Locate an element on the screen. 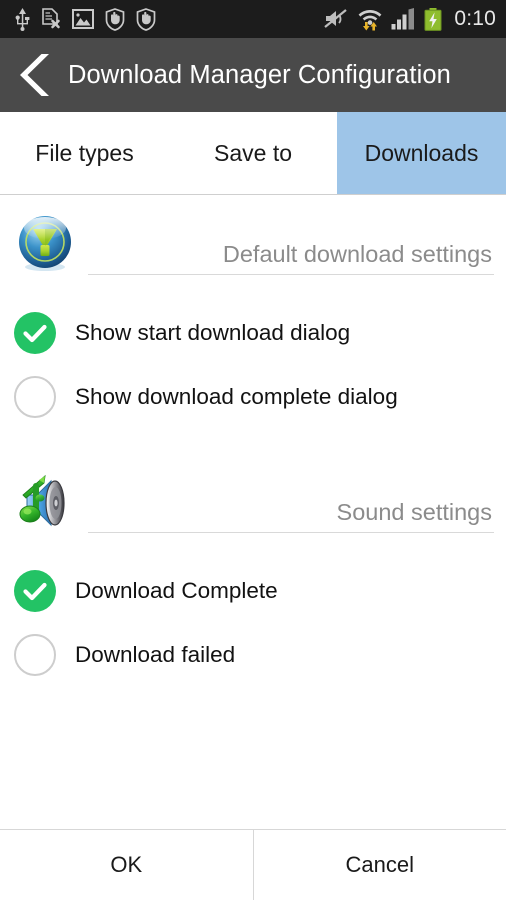 The image size is (506, 900). section-rule: Default download settings is located at coordinates (291, 244).